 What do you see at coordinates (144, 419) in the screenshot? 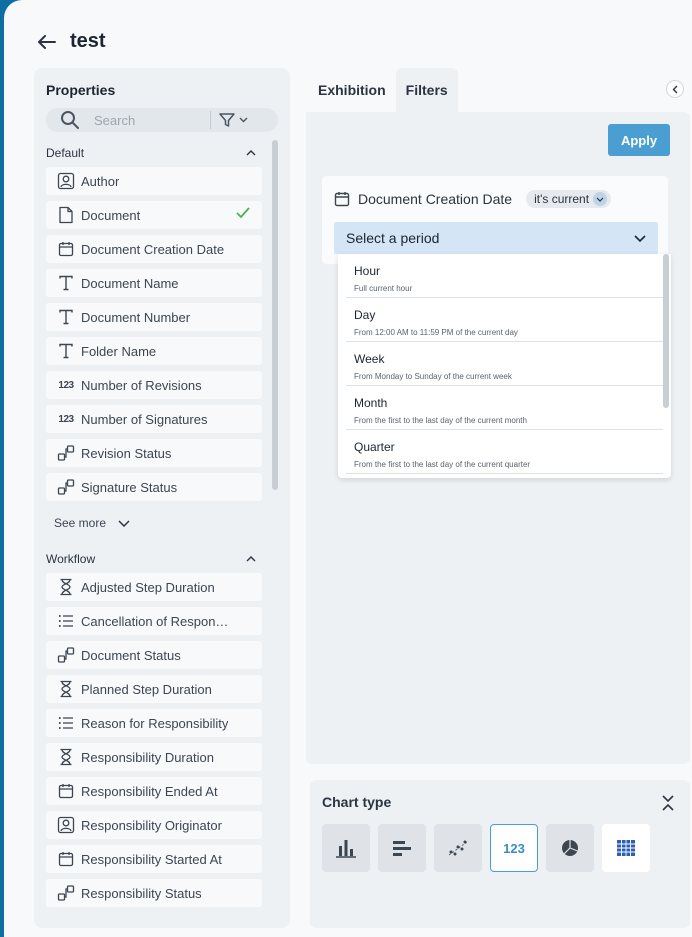
I see `property-label: Number of Signatures` at bounding box center [144, 419].